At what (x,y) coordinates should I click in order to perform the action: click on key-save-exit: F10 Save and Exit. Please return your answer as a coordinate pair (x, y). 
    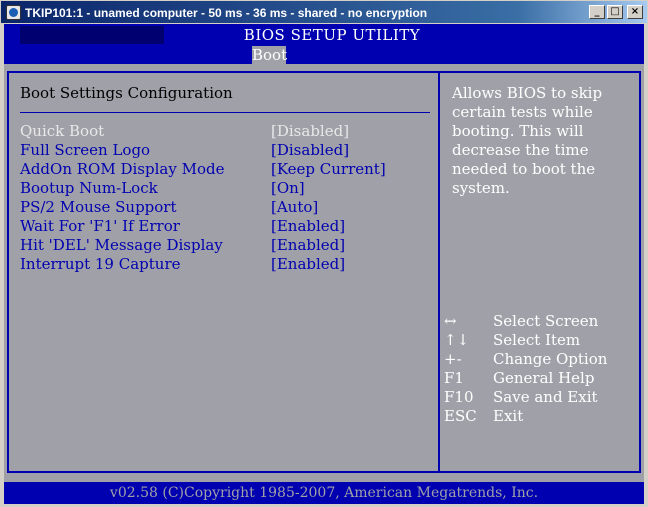
    Looking at the image, I should click on (539, 397).